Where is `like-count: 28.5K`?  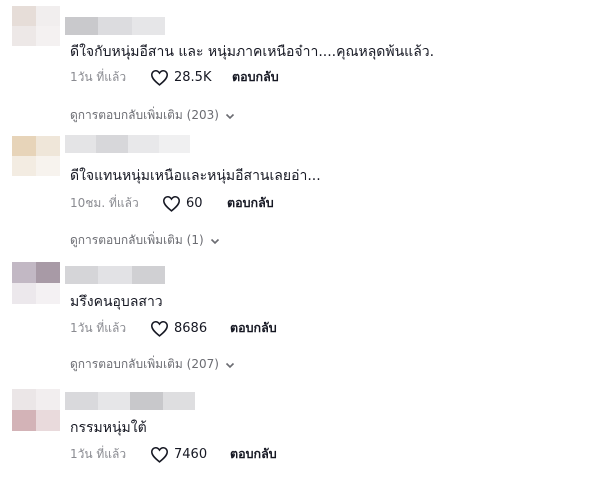 like-count: 28.5K is located at coordinates (193, 77).